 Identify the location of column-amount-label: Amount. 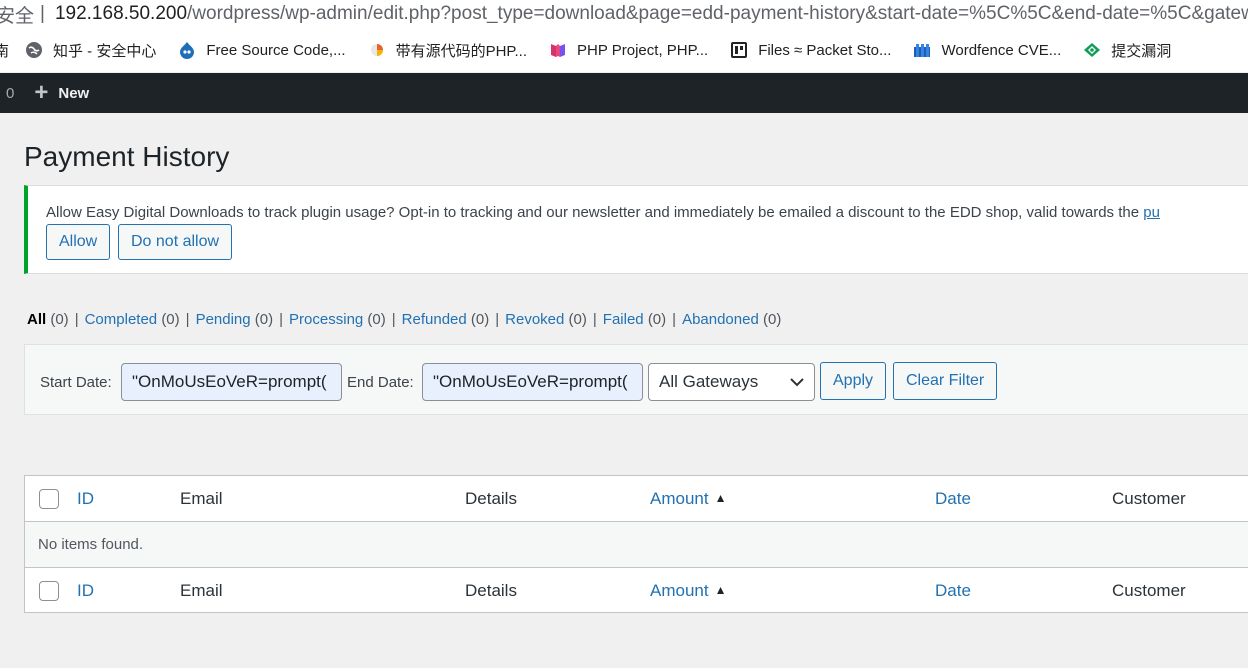
(679, 498).